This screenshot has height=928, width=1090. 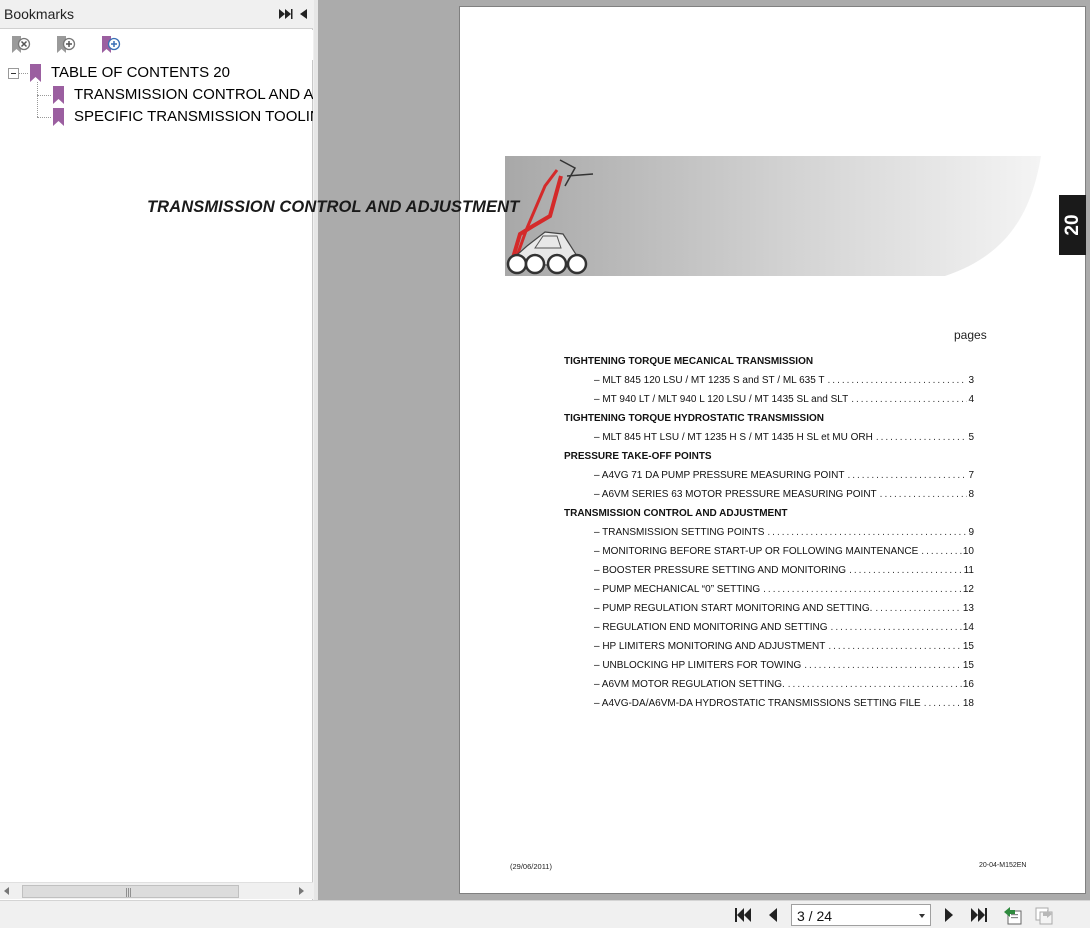 What do you see at coordinates (1072, 225) in the screenshot?
I see `chapter-number: 20` at bounding box center [1072, 225].